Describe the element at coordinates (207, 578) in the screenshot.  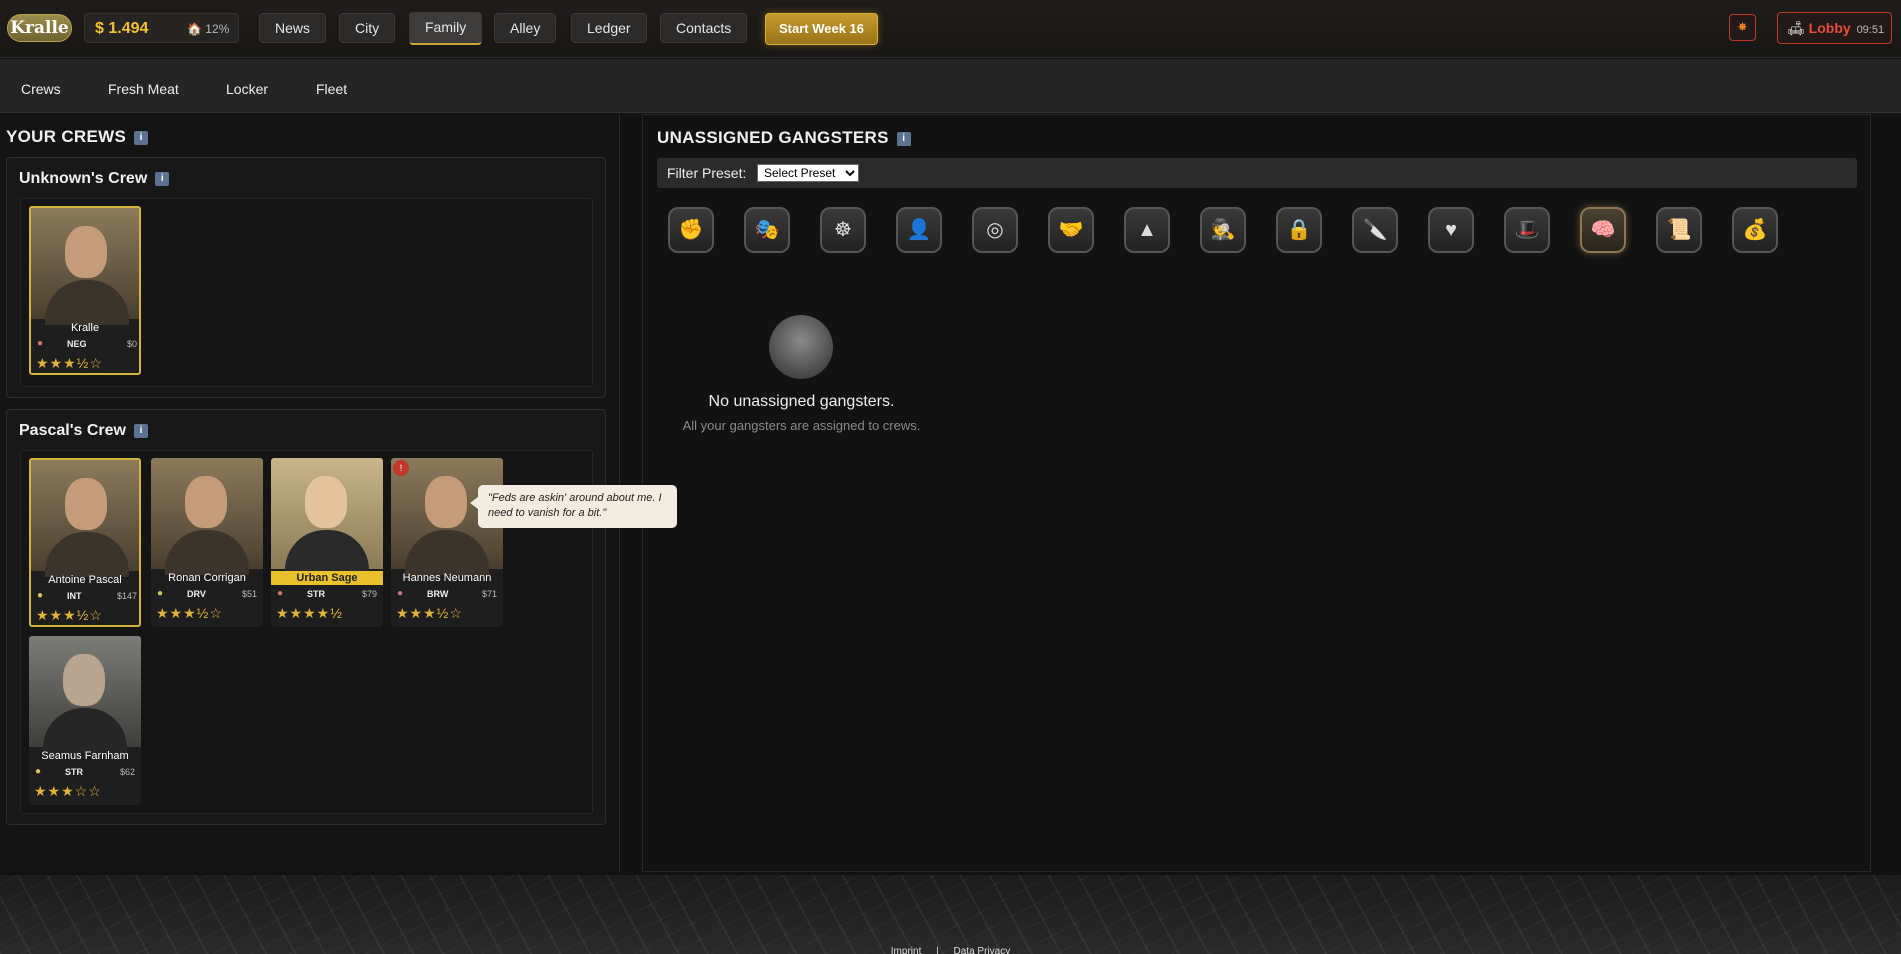
I see `gangster-name: Ronan Corrigan` at that location.